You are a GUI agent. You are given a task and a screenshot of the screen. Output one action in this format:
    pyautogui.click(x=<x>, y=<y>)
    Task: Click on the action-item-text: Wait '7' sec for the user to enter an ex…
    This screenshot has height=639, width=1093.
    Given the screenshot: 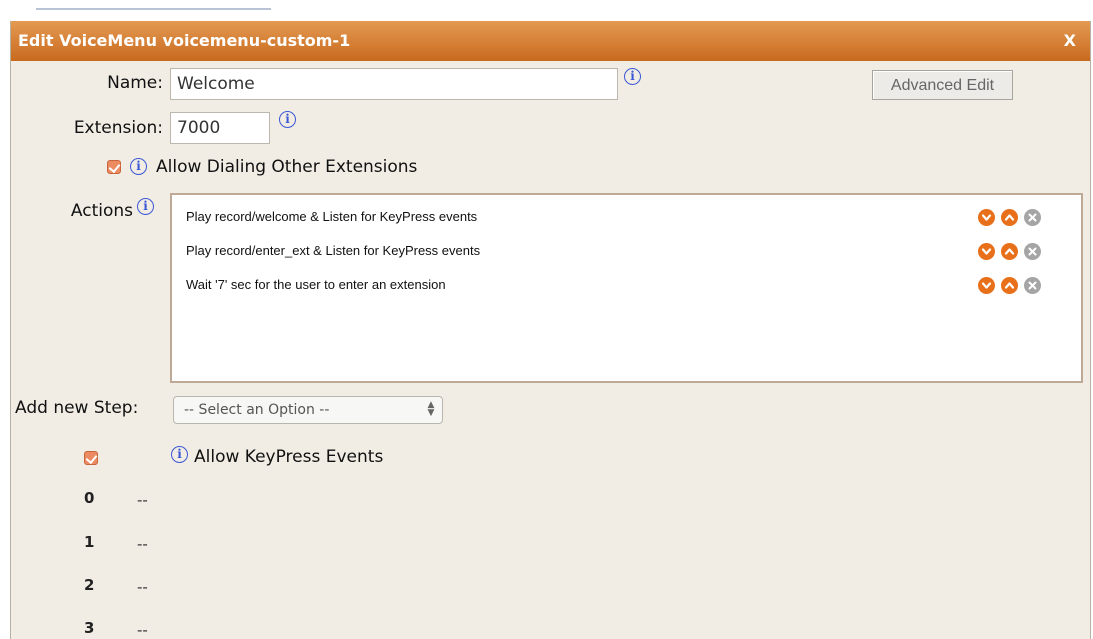 What is the action you would take?
    pyautogui.click(x=316, y=284)
    